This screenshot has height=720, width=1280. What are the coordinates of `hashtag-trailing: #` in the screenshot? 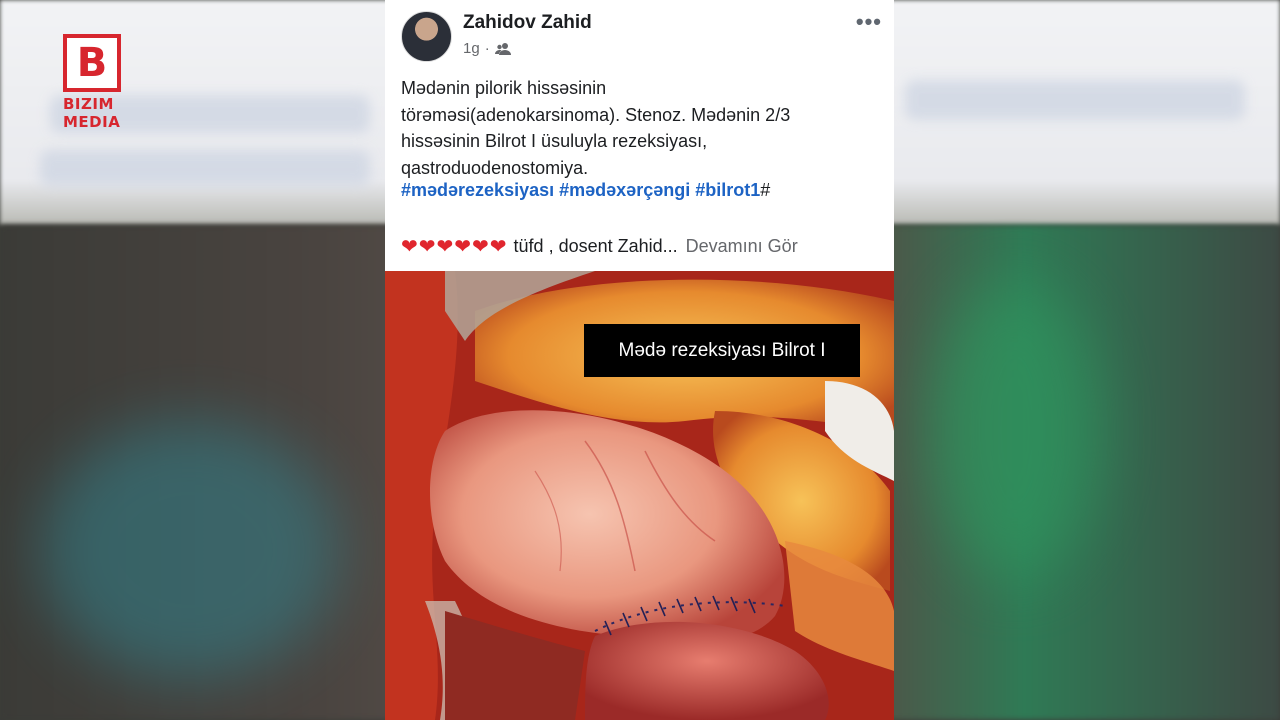 It's located at (765, 190).